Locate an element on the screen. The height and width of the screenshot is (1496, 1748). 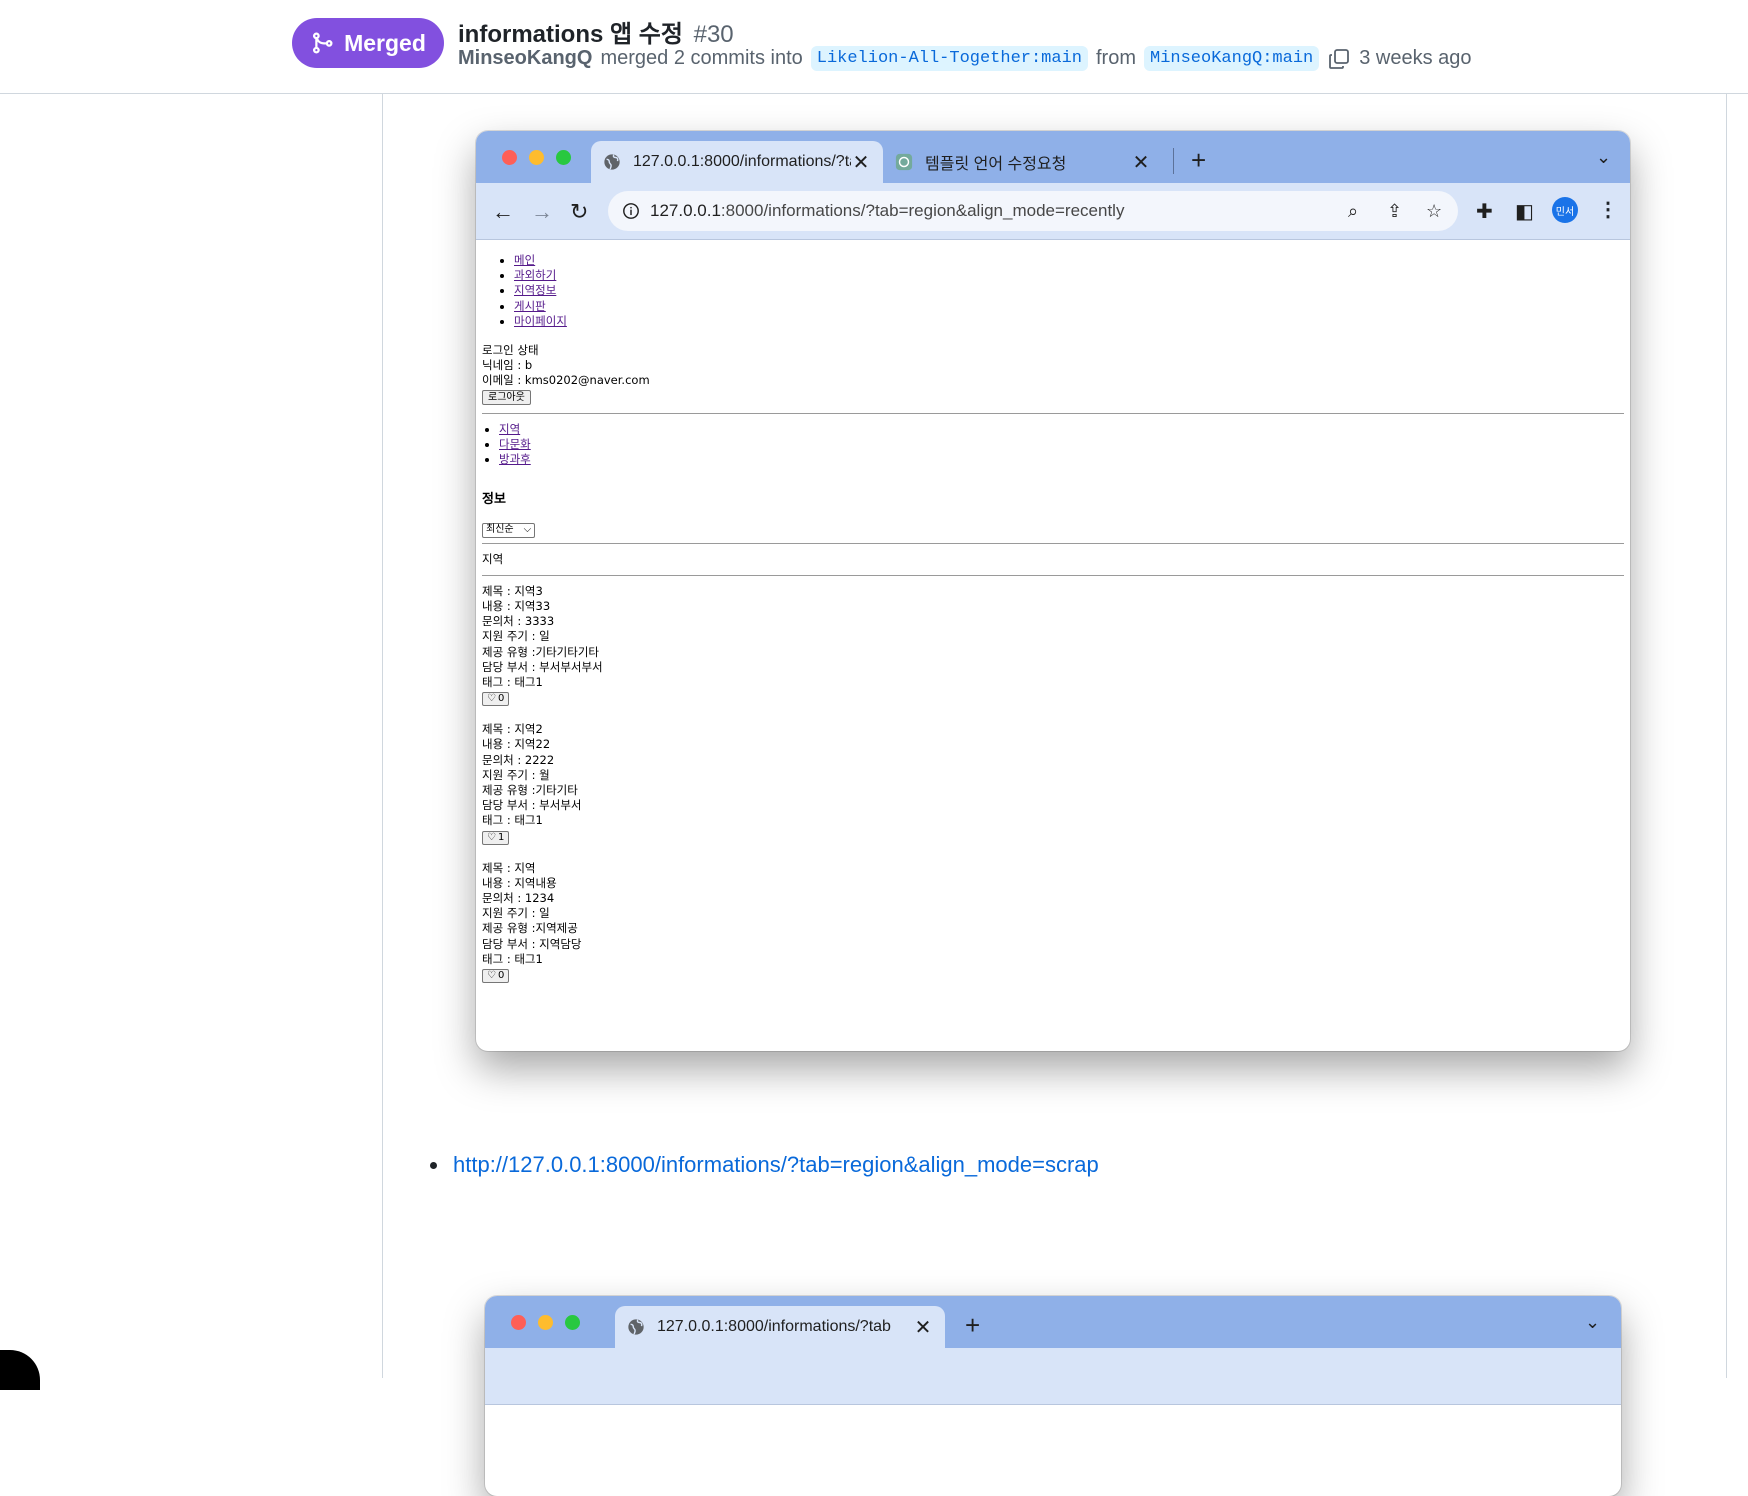
merged-text: merged 2 commits into is located at coordinates (701, 58).